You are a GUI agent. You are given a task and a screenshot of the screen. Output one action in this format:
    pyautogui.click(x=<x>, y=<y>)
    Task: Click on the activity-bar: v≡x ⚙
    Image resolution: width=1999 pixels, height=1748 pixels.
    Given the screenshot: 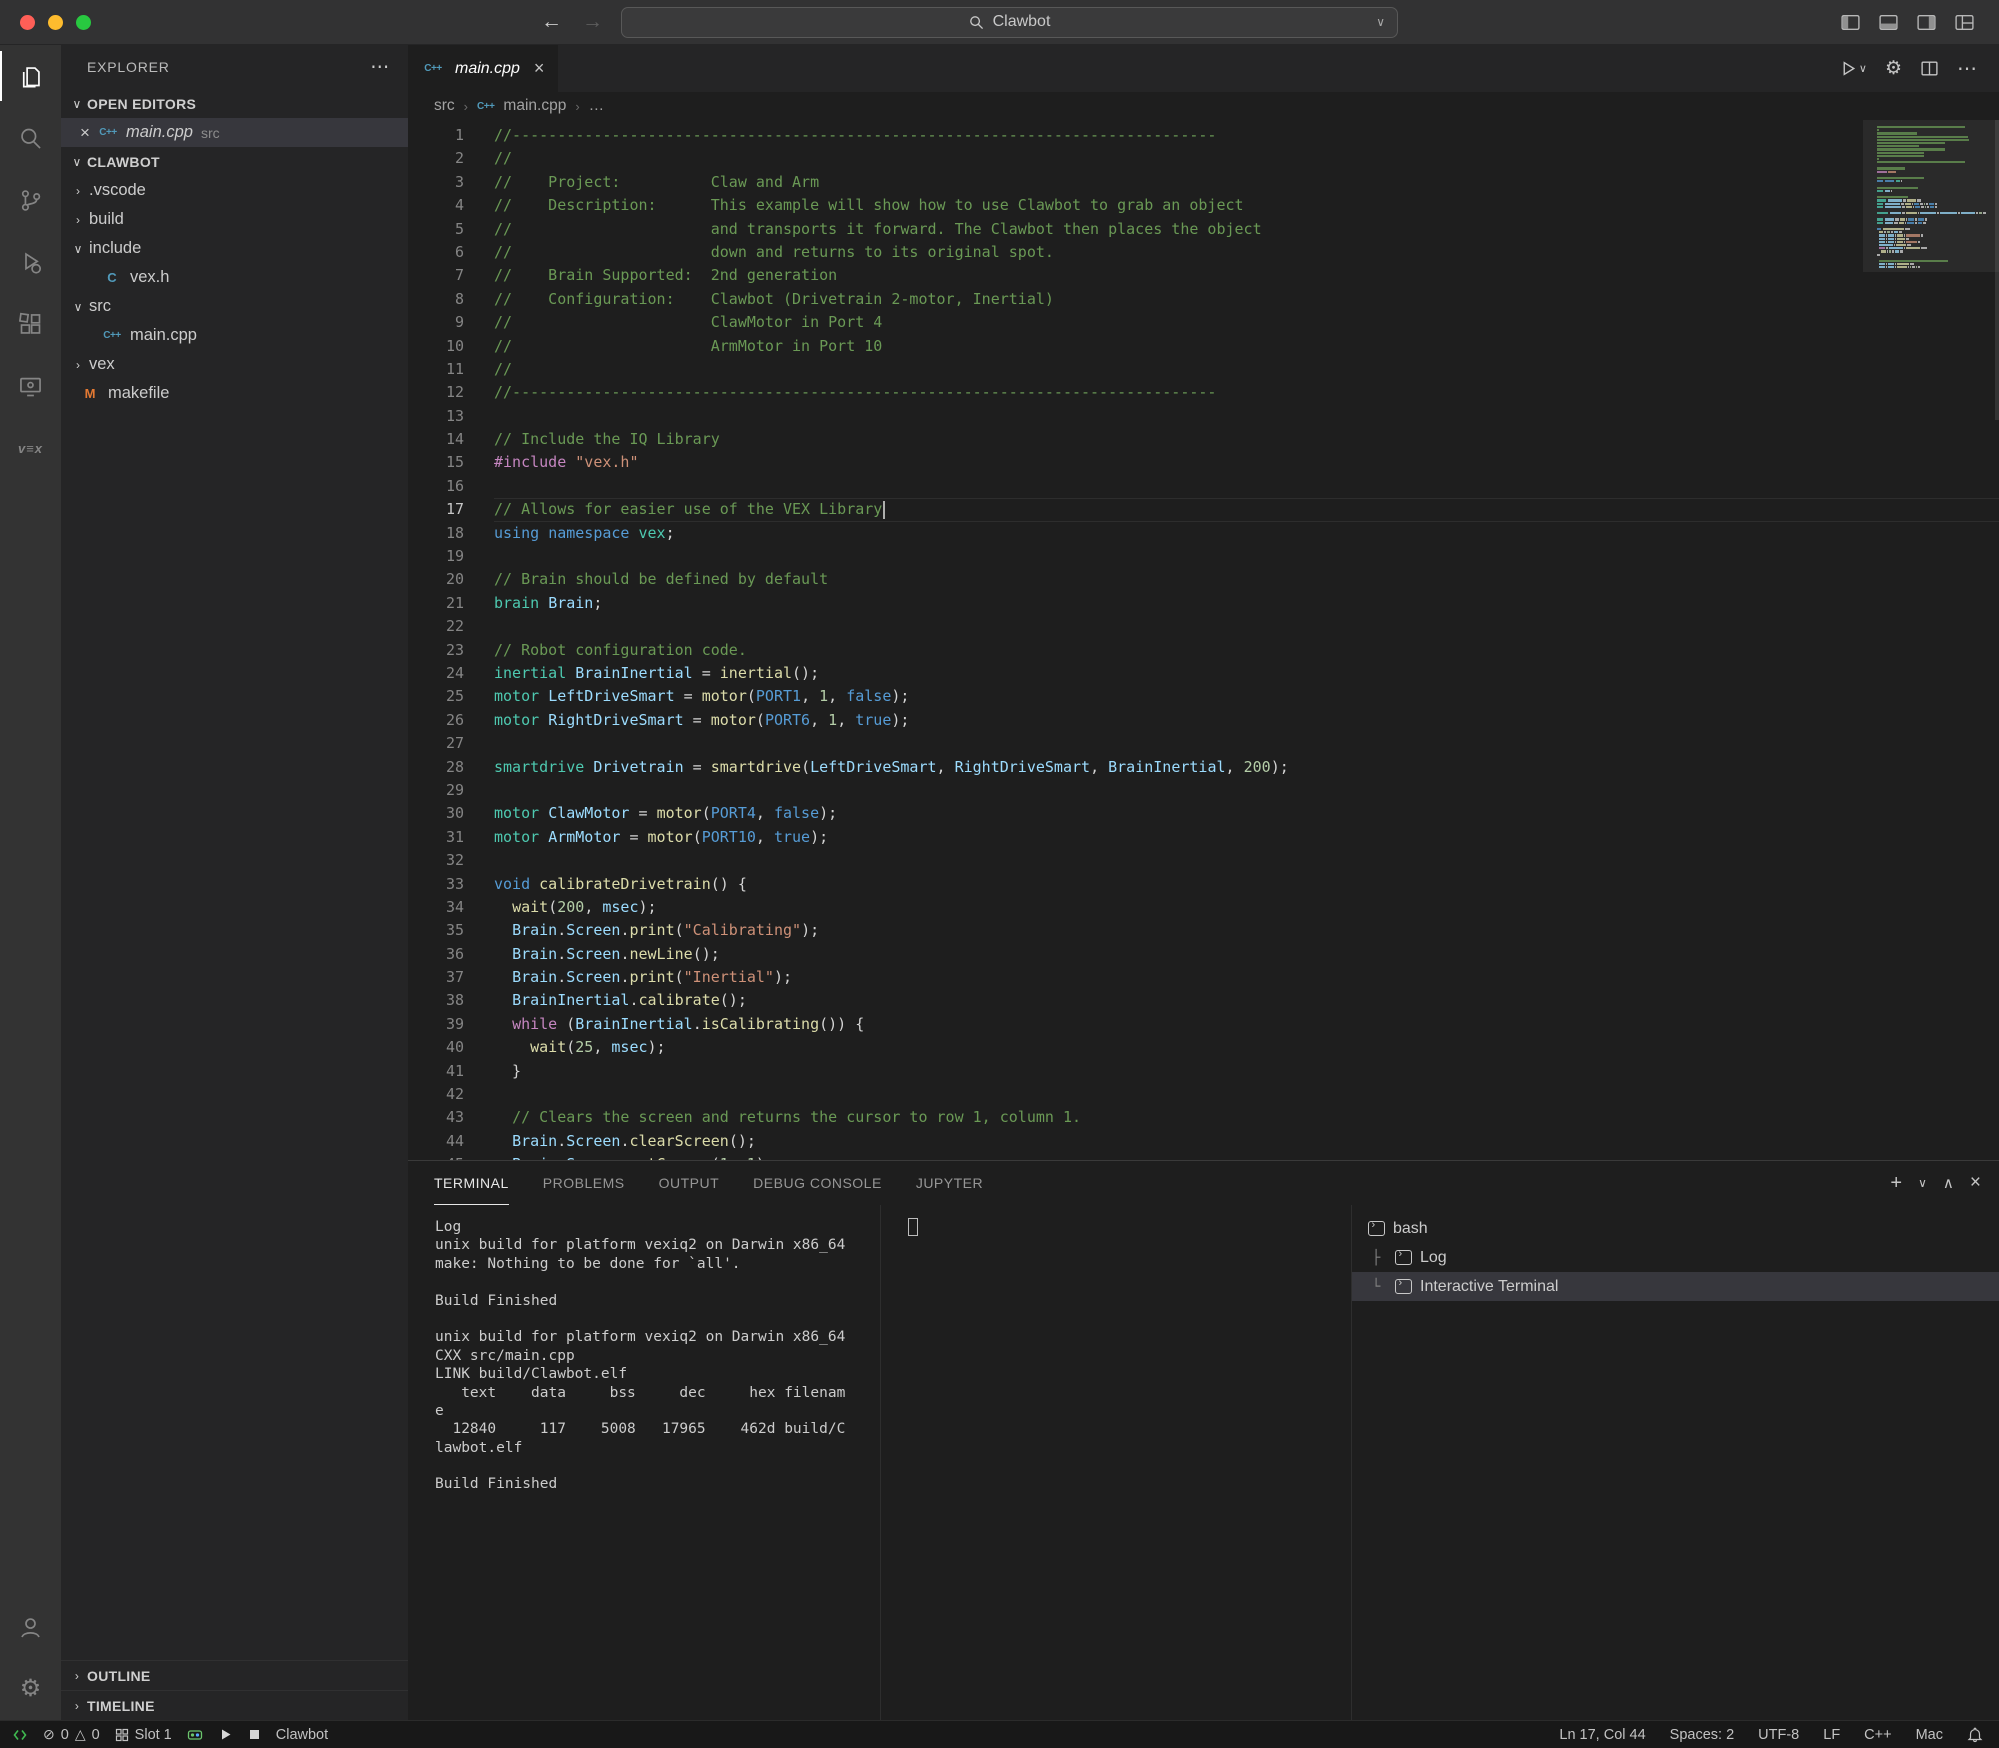 What is the action you would take?
    pyautogui.click(x=30, y=882)
    